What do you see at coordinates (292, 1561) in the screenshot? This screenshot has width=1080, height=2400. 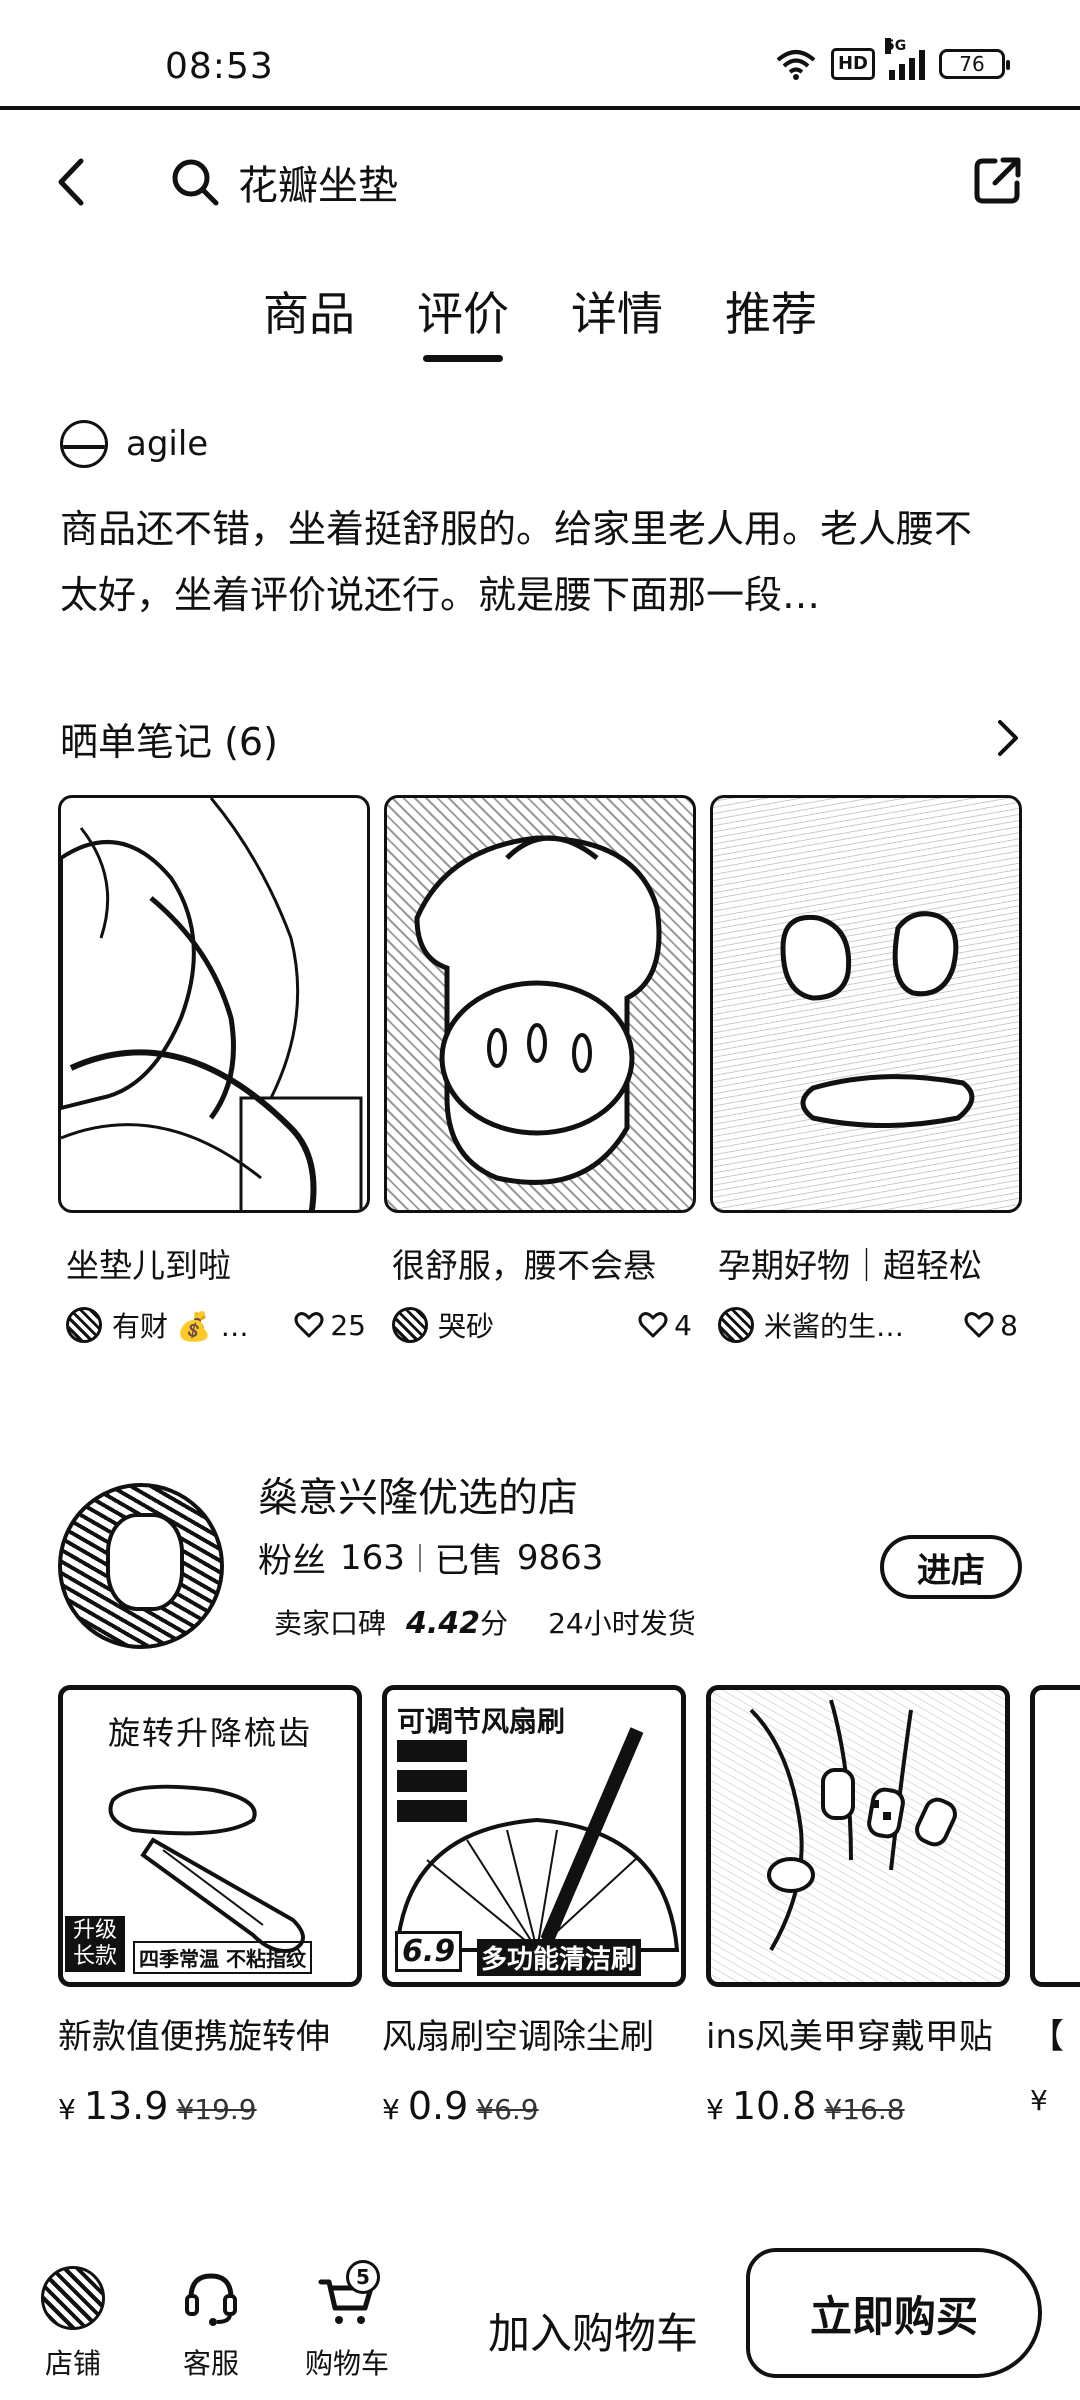 I see `fans-label: 粉丝` at bounding box center [292, 1561].